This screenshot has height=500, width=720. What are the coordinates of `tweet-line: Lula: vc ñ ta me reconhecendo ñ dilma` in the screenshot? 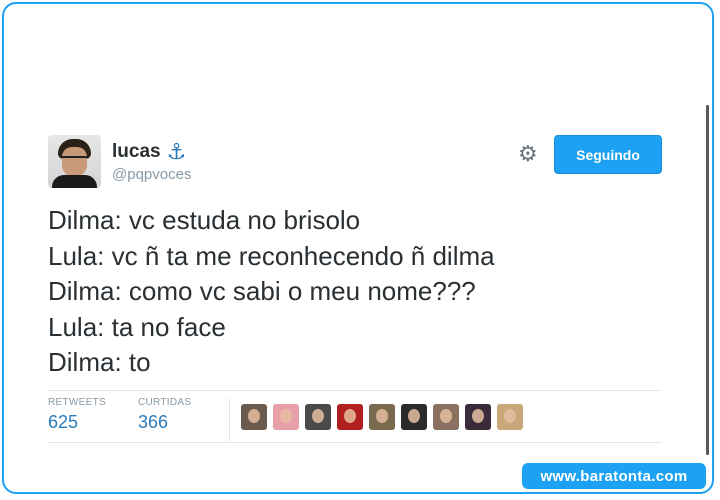 It's located at (271, 255).